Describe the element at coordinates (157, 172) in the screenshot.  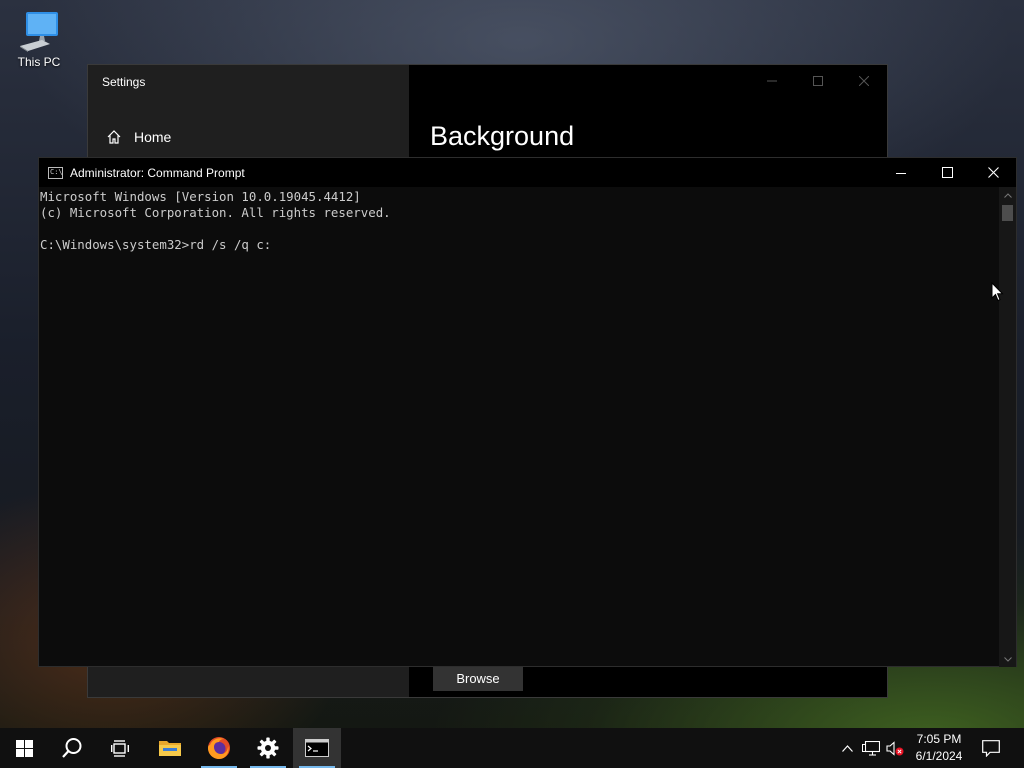
I see `command-prompt-title: Administrator: Command Prompt` at that location.